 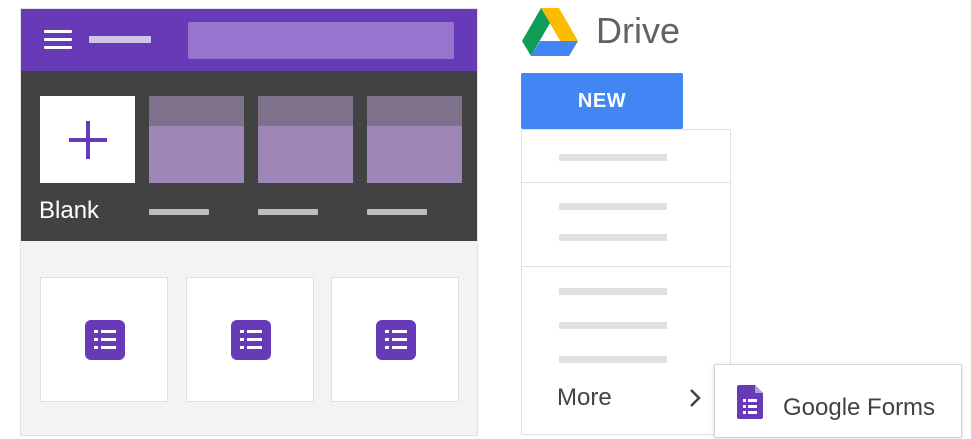 I want to click on drive-title: Drive, so click(x=638, y=30).